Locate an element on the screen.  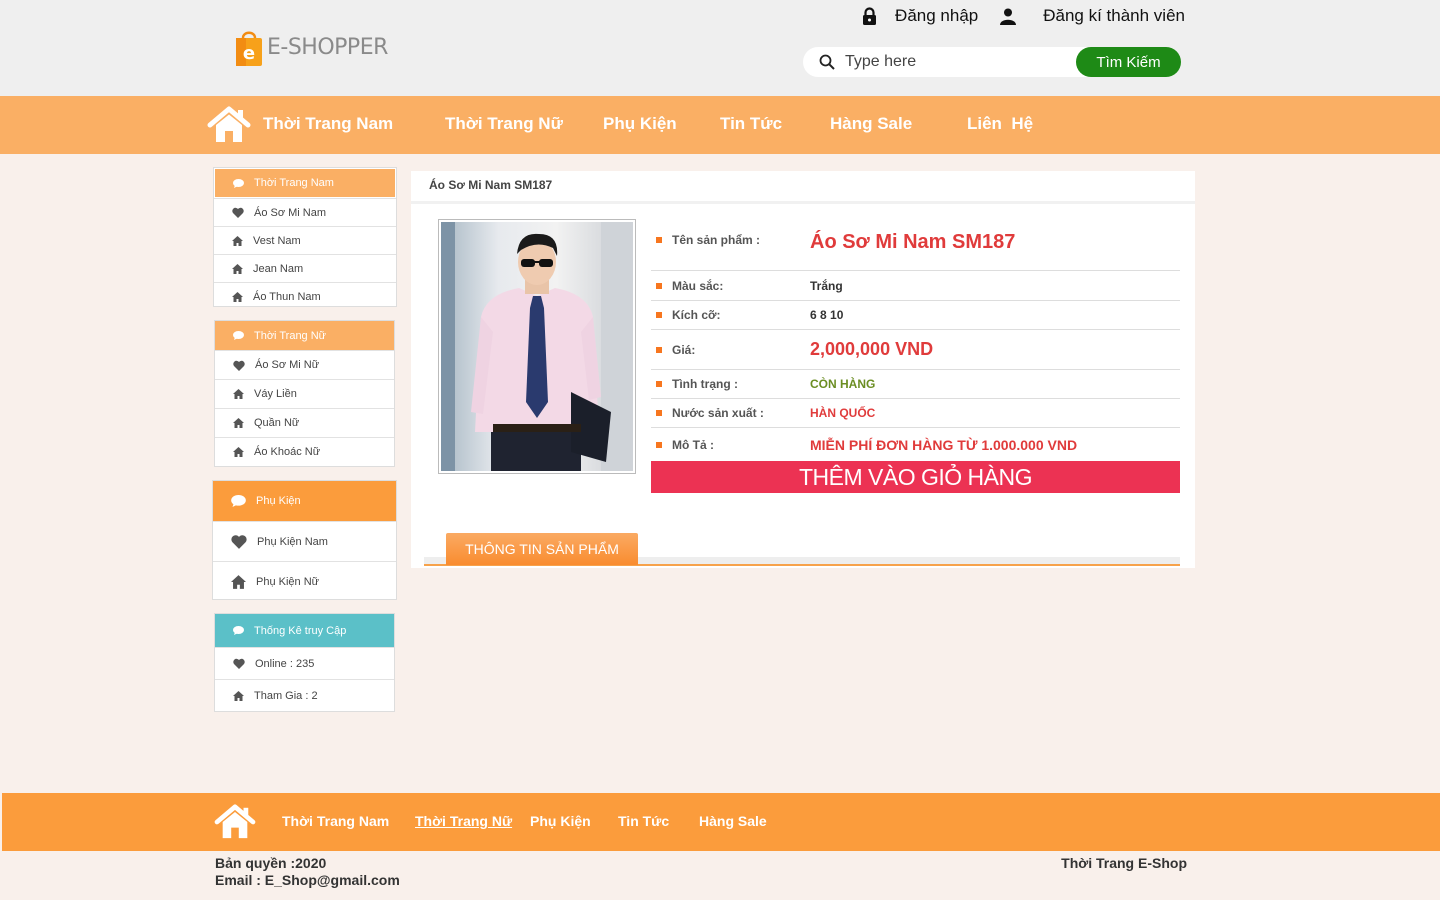
footer-brand: Thời Trang E-Shop is located at coordinates (1124, 863).